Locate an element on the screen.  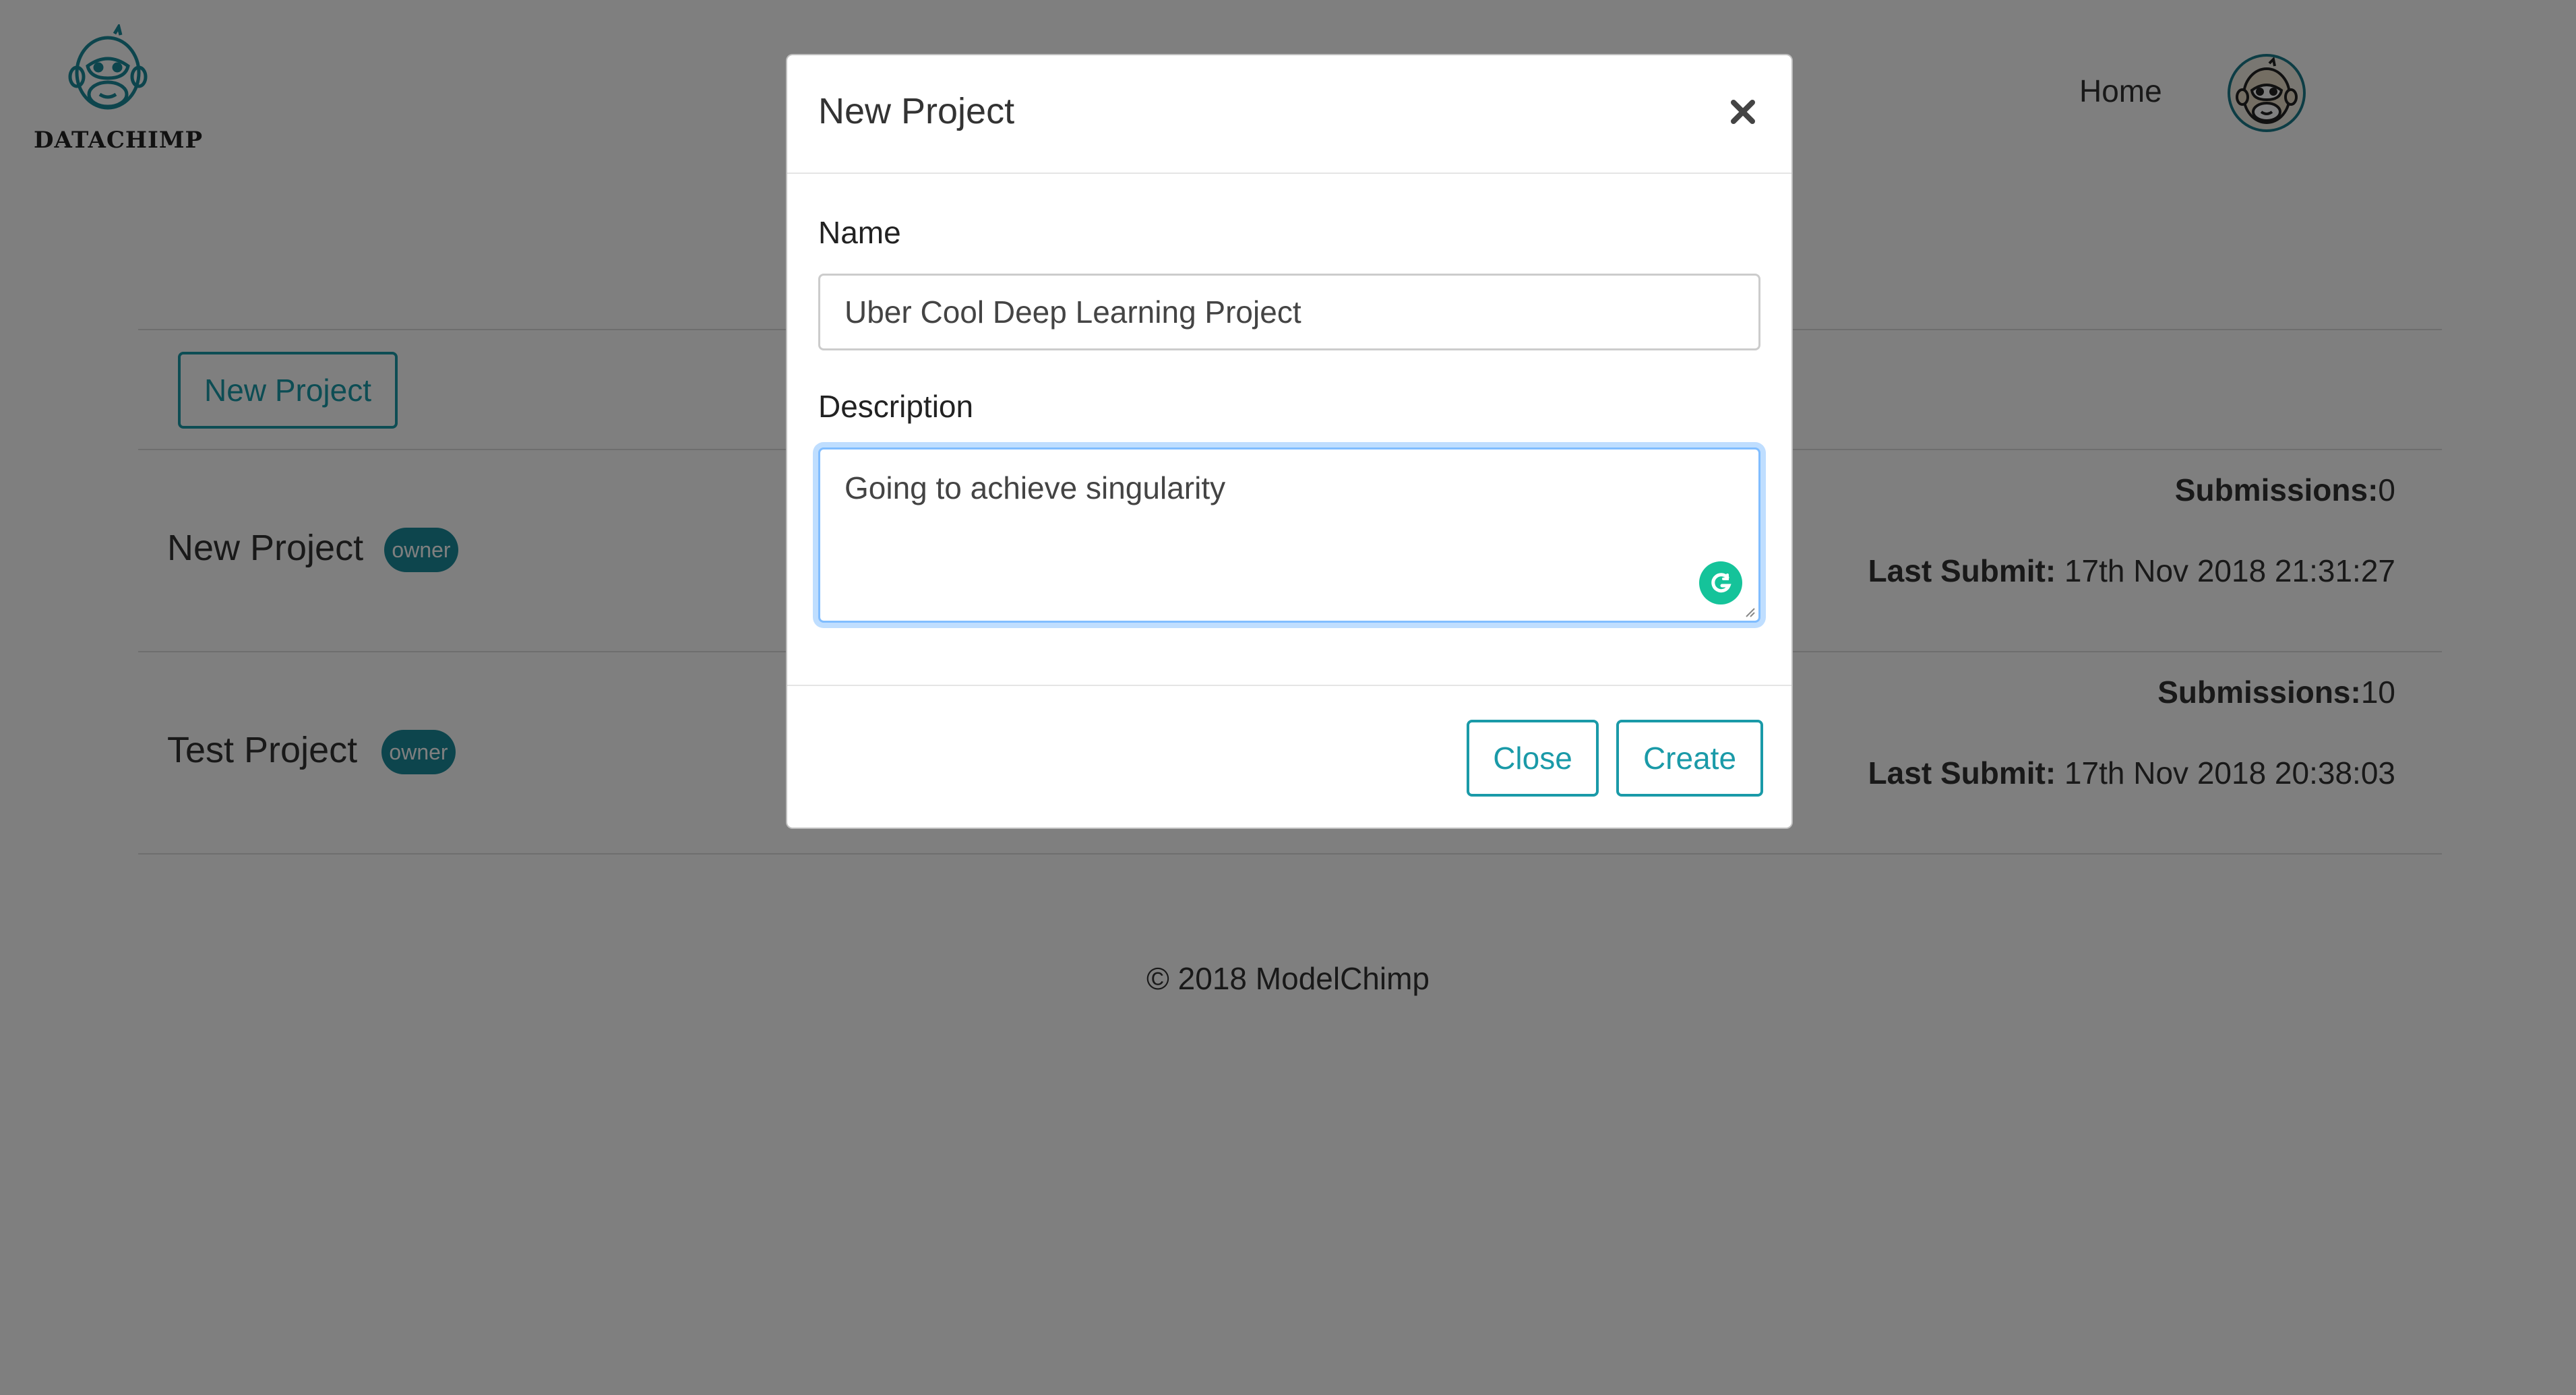
modal-title: New Project is located at coordinates (916, 111).